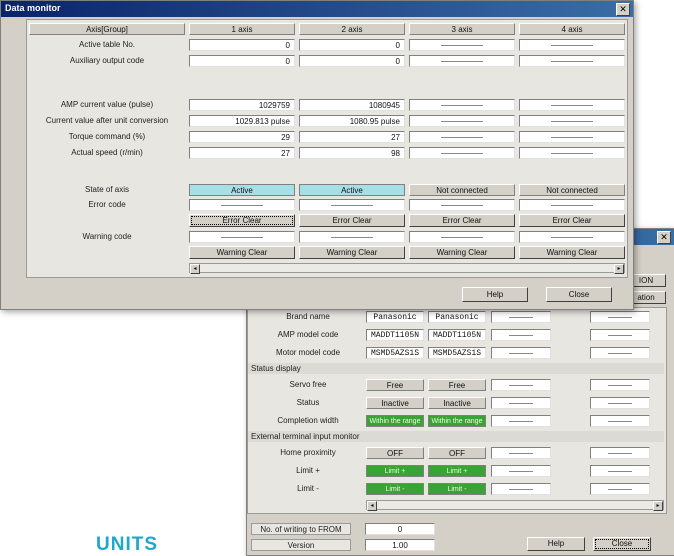 The height and width of the screenshot is (556, 674). Describe the element at coordinates (308, 420) in the screenshot. I see `completion-width-label: Completion width` at that location.